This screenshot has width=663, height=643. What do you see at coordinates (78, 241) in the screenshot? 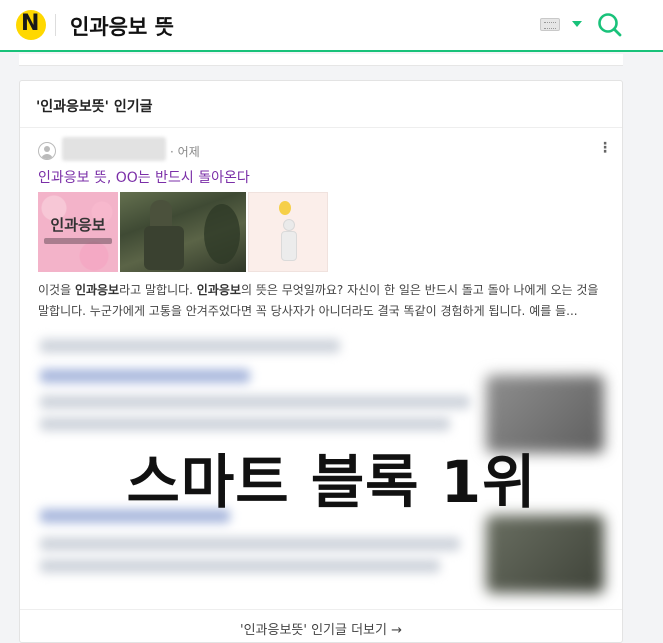
I see `thumbnail-caption` at bounding box center [78, 241].